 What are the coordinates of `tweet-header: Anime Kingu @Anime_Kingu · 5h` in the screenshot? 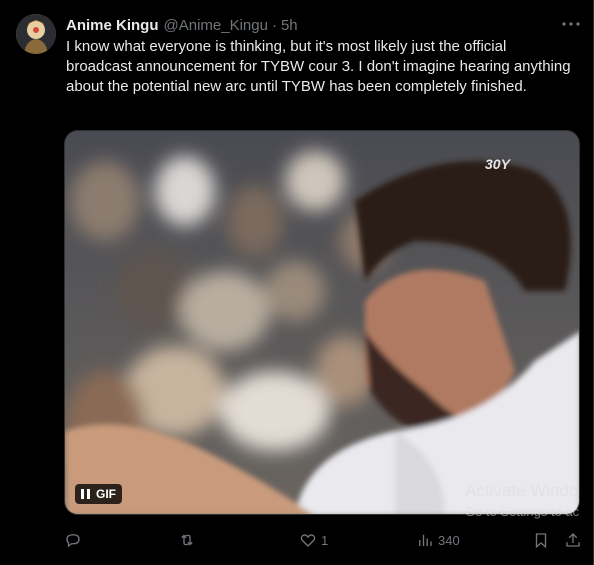 It's located at (182, 25).